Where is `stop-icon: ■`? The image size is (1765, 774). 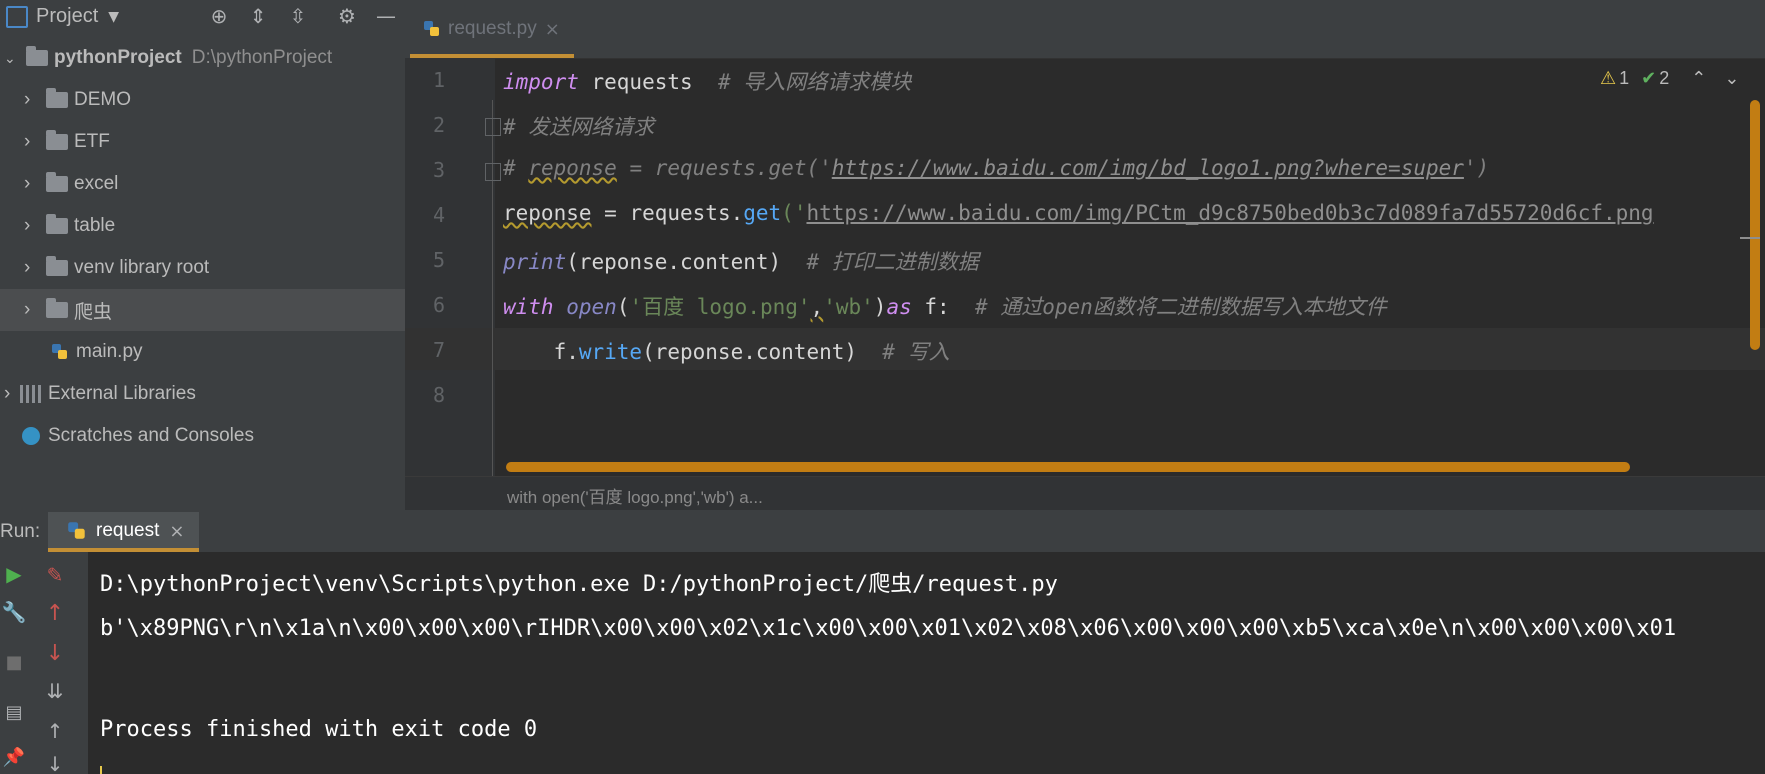 stop-icon: ■ is located at coordinates (14, 662).